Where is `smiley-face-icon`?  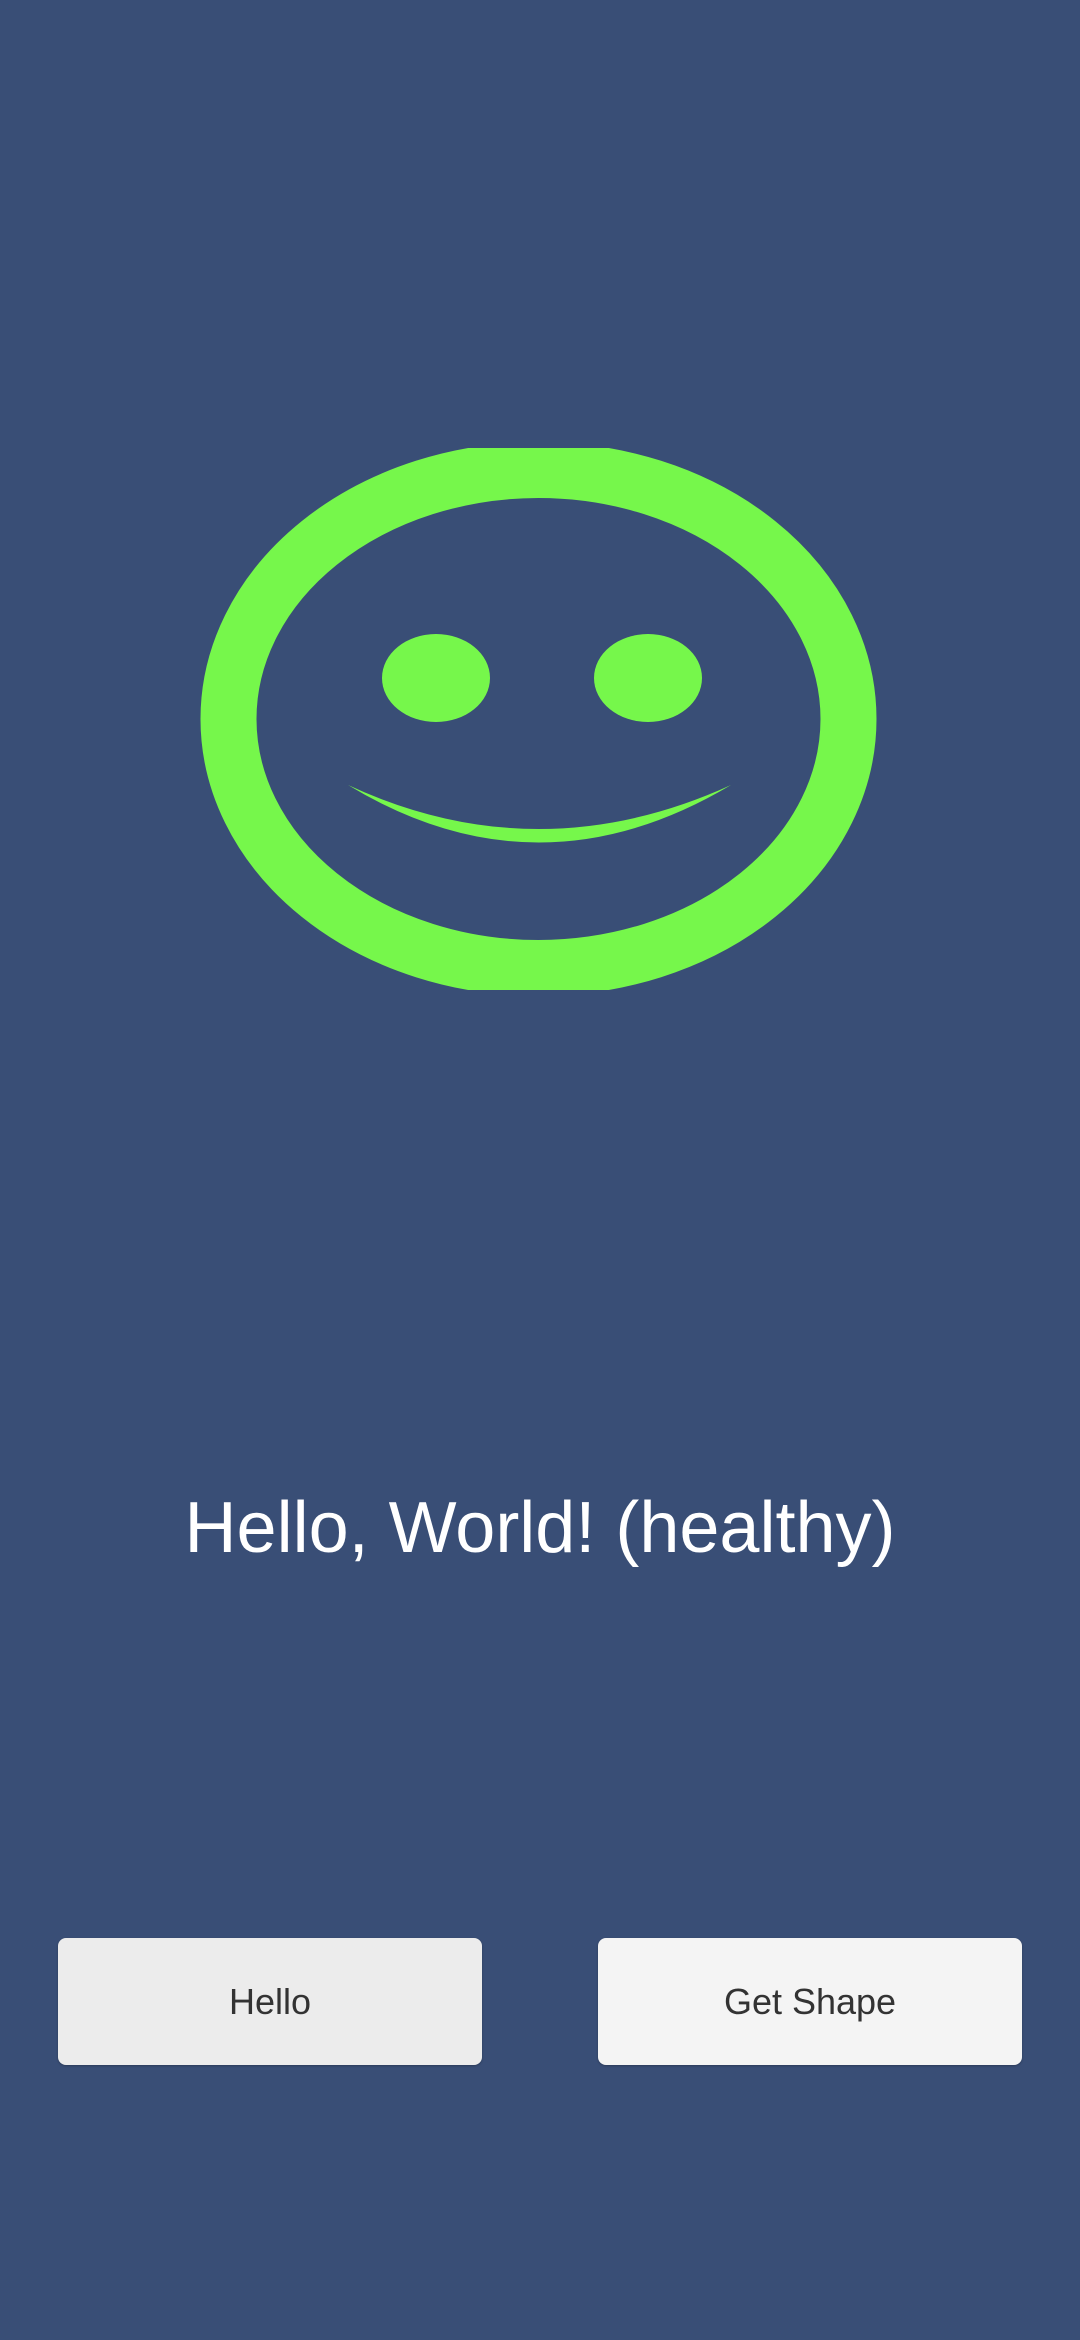 smiley-face-icon is located at coordinates (538, 719).